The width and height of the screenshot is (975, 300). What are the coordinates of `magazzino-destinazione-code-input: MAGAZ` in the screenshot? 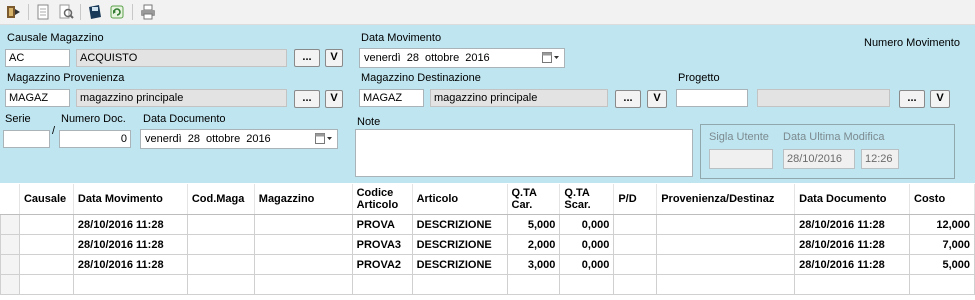 It's located at (391, 98).